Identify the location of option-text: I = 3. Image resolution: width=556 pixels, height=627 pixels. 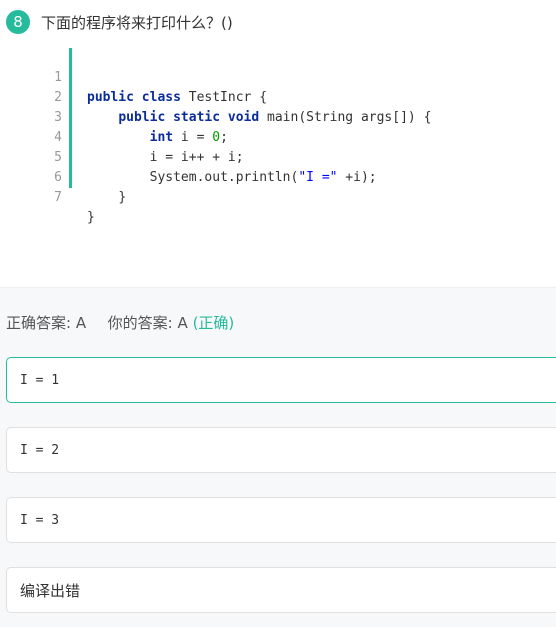
(40, 520).